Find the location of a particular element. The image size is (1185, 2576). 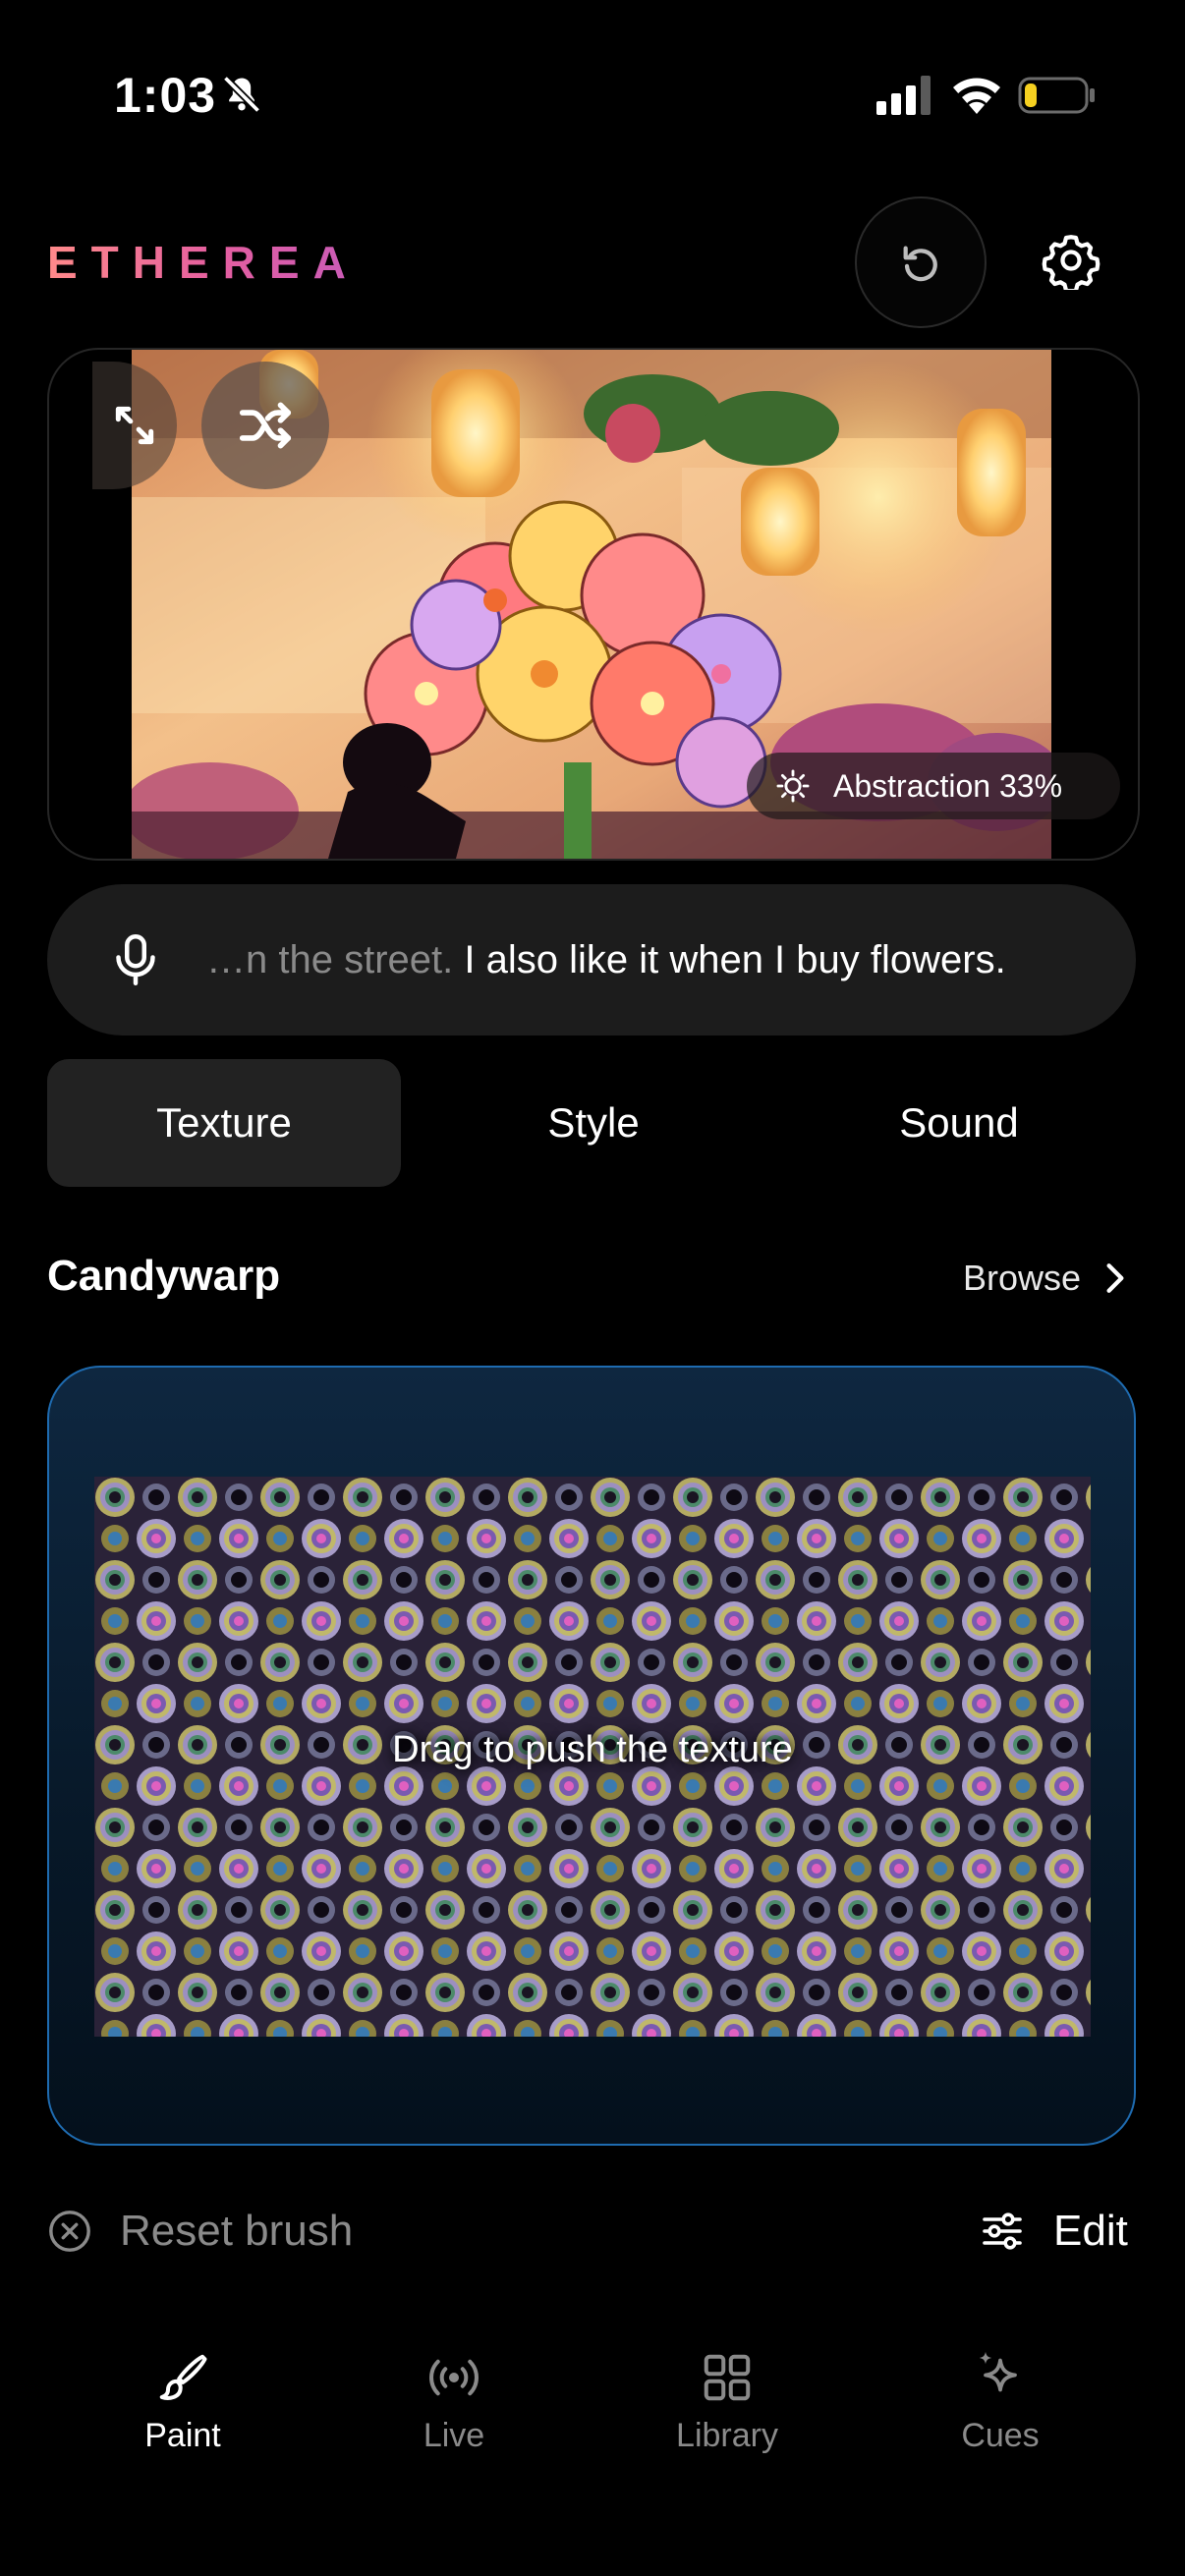

texture-drag-hint: Drag to push the texture is located at coordinates (592, 1749).